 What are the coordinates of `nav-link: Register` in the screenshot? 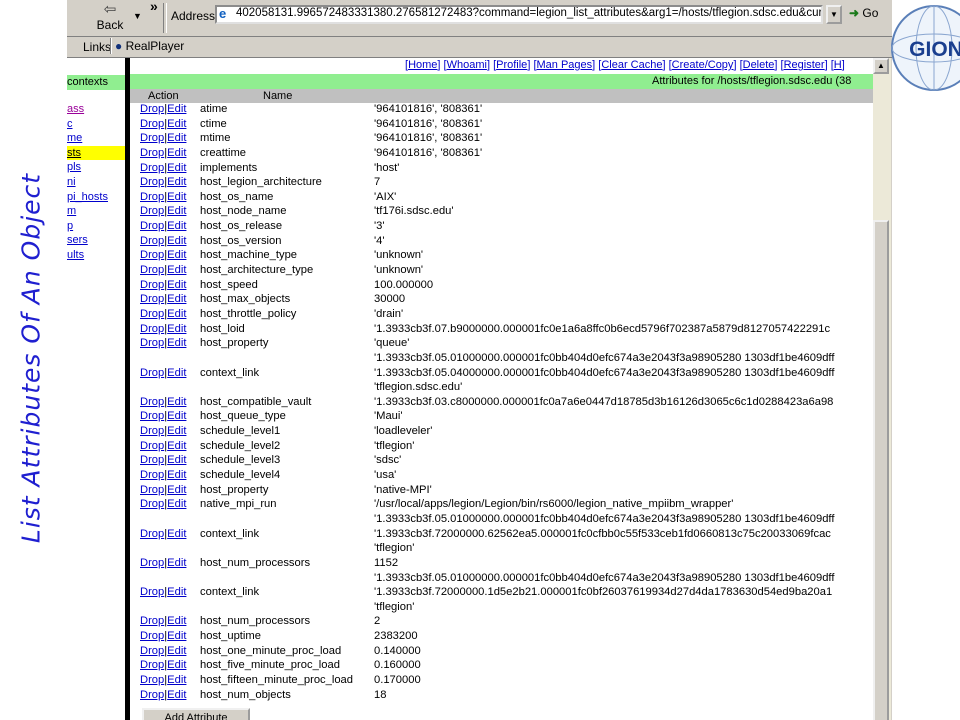 It's located at (804, 65).